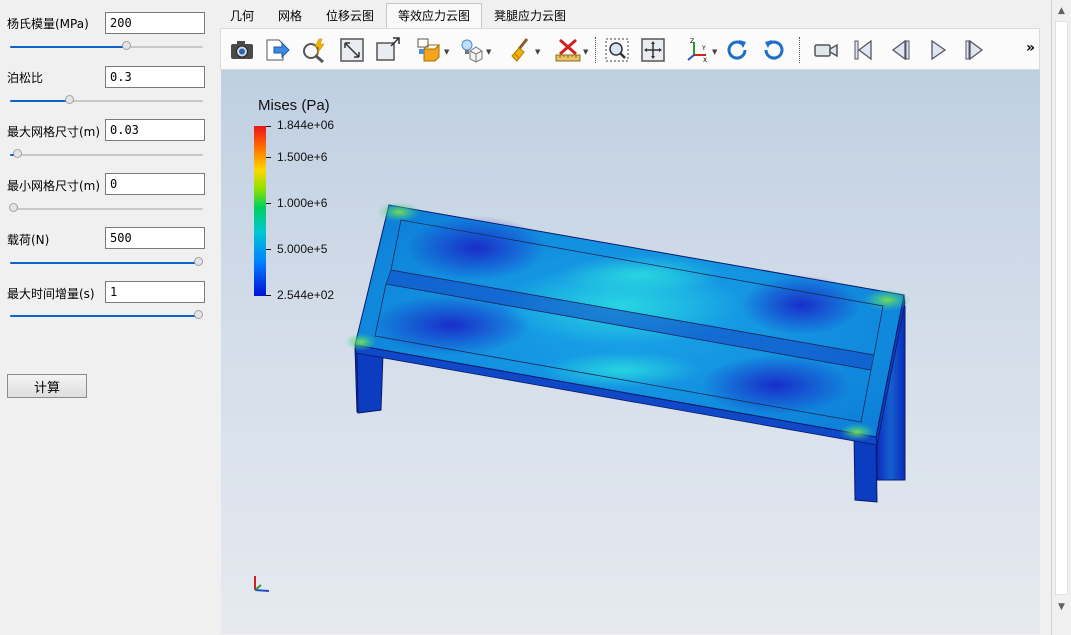  What do you see at coordinates (520, 50) in the screenshot?
I see `clean-icon` at bounding box center [520, 50].